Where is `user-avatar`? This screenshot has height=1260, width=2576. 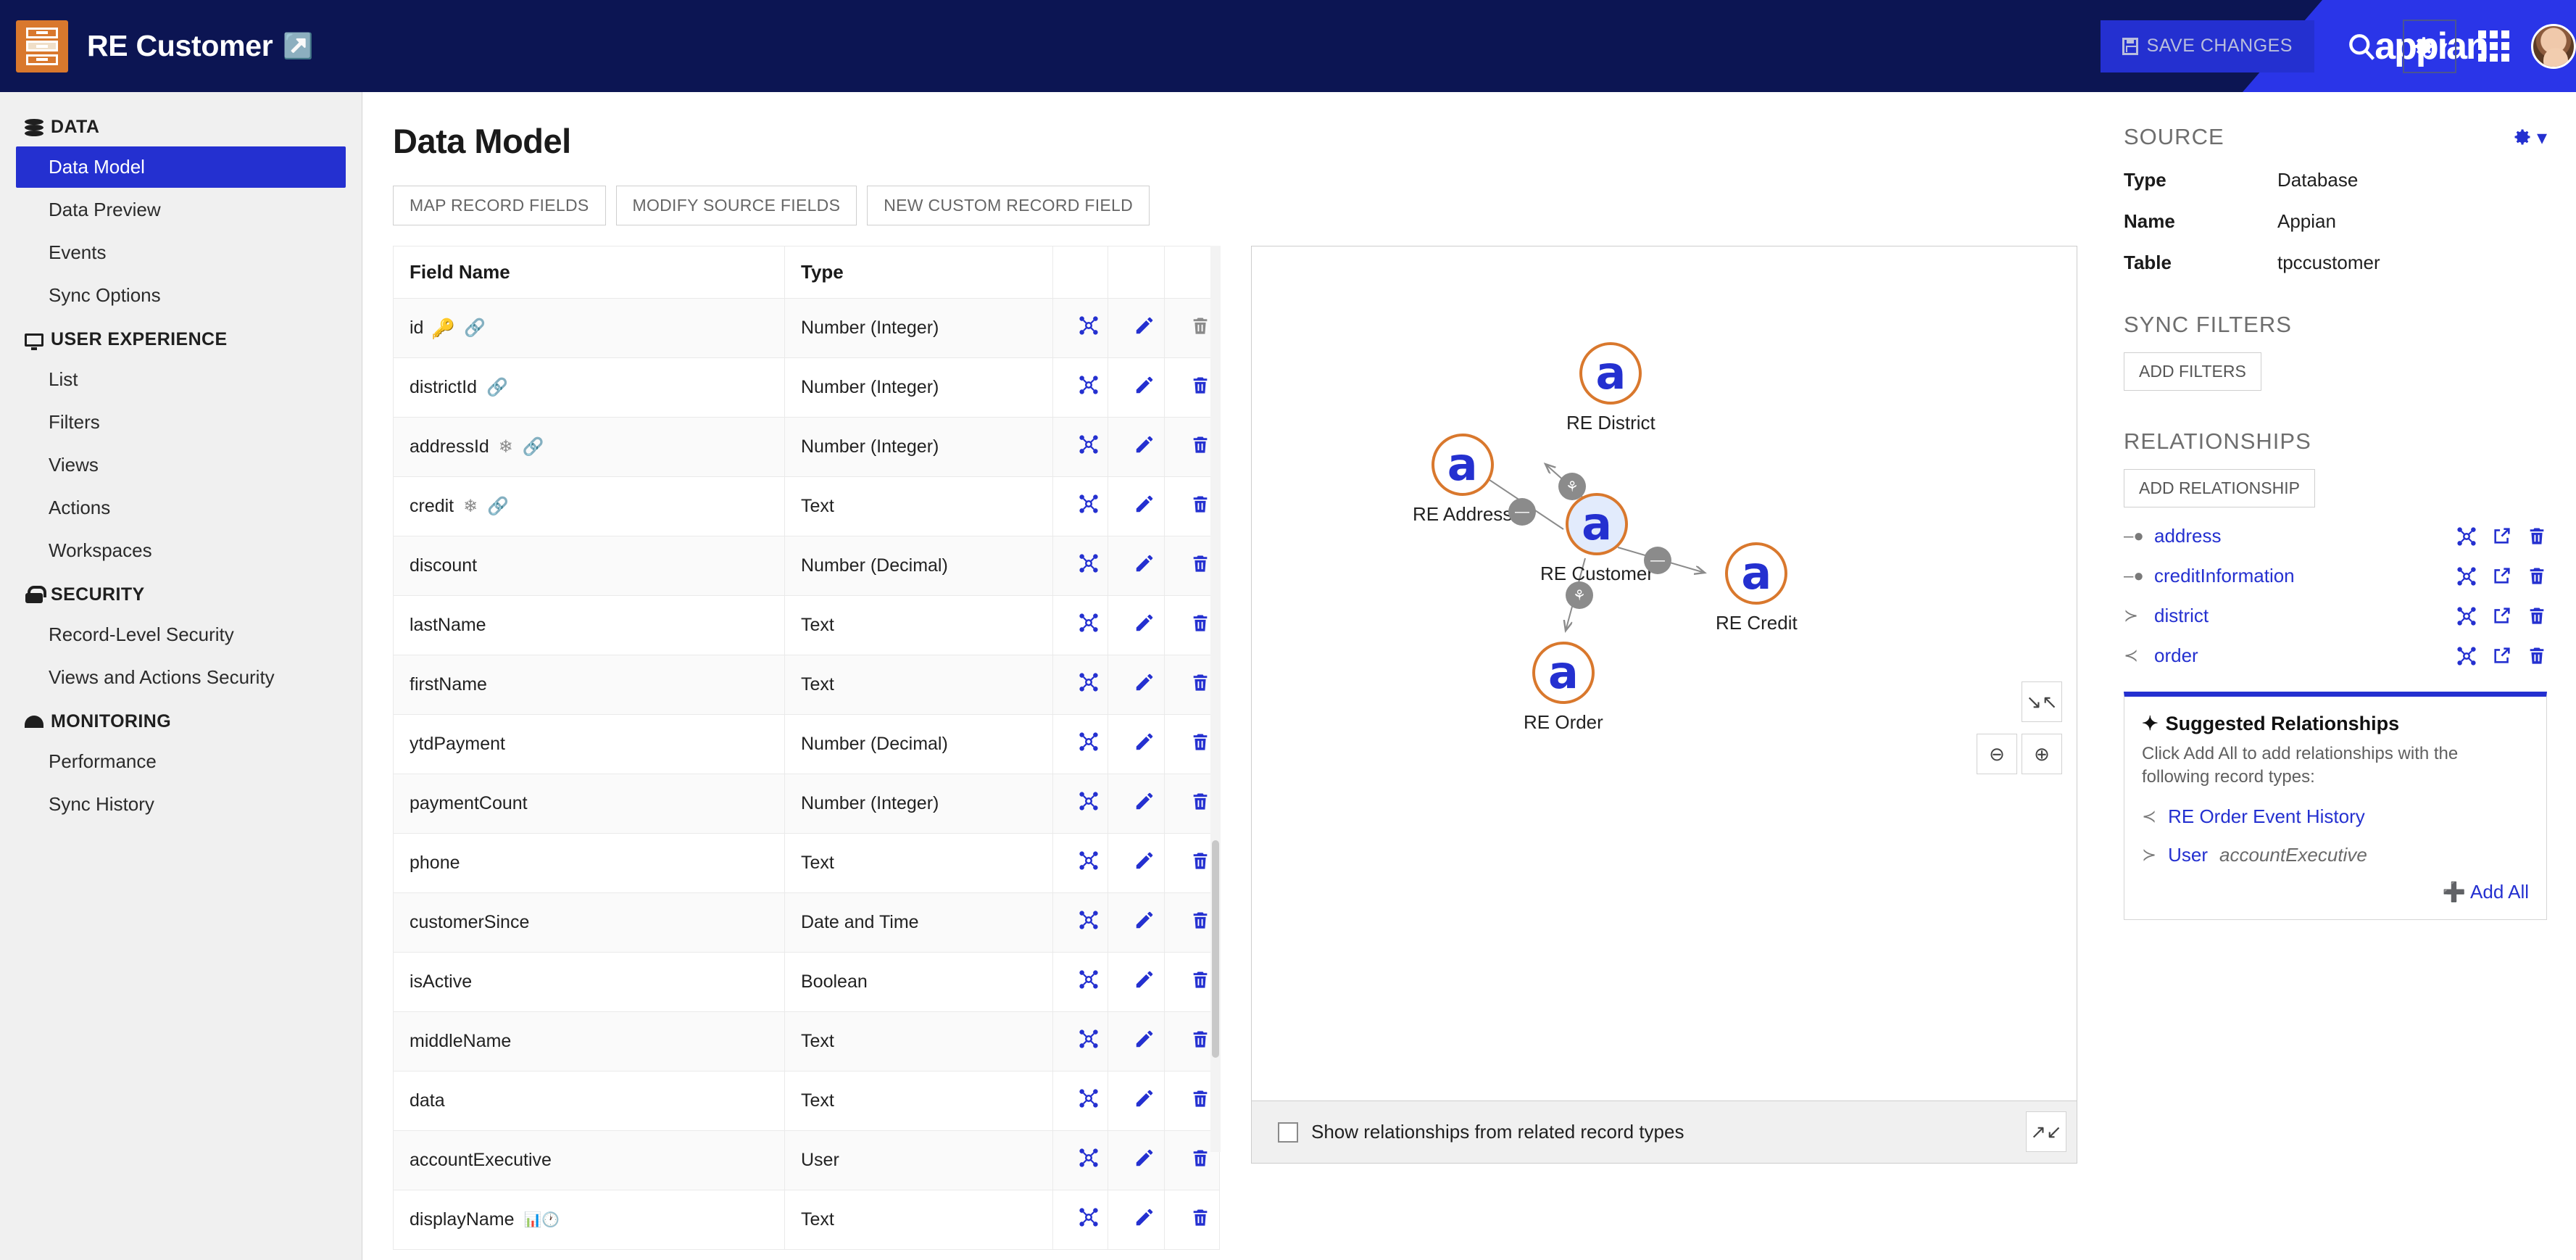
user-avatar is located at coordinates (2553, 46).